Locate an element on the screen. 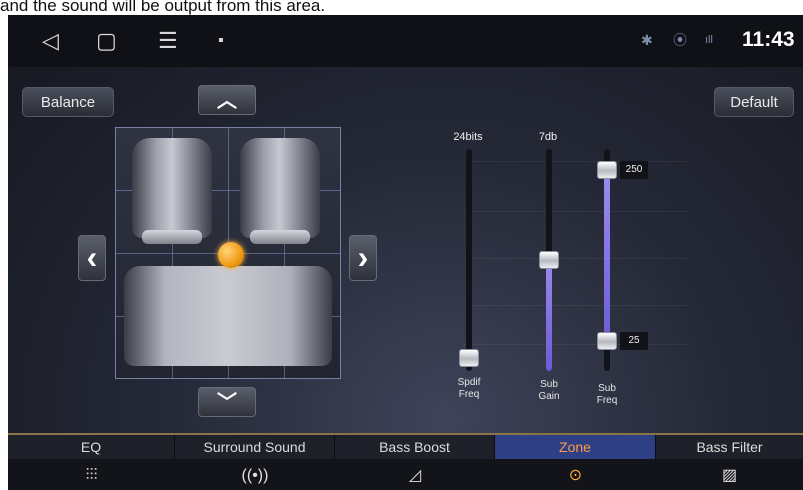  spdif-freq-label: Spdif Freq is located at coordinates (469, 388).